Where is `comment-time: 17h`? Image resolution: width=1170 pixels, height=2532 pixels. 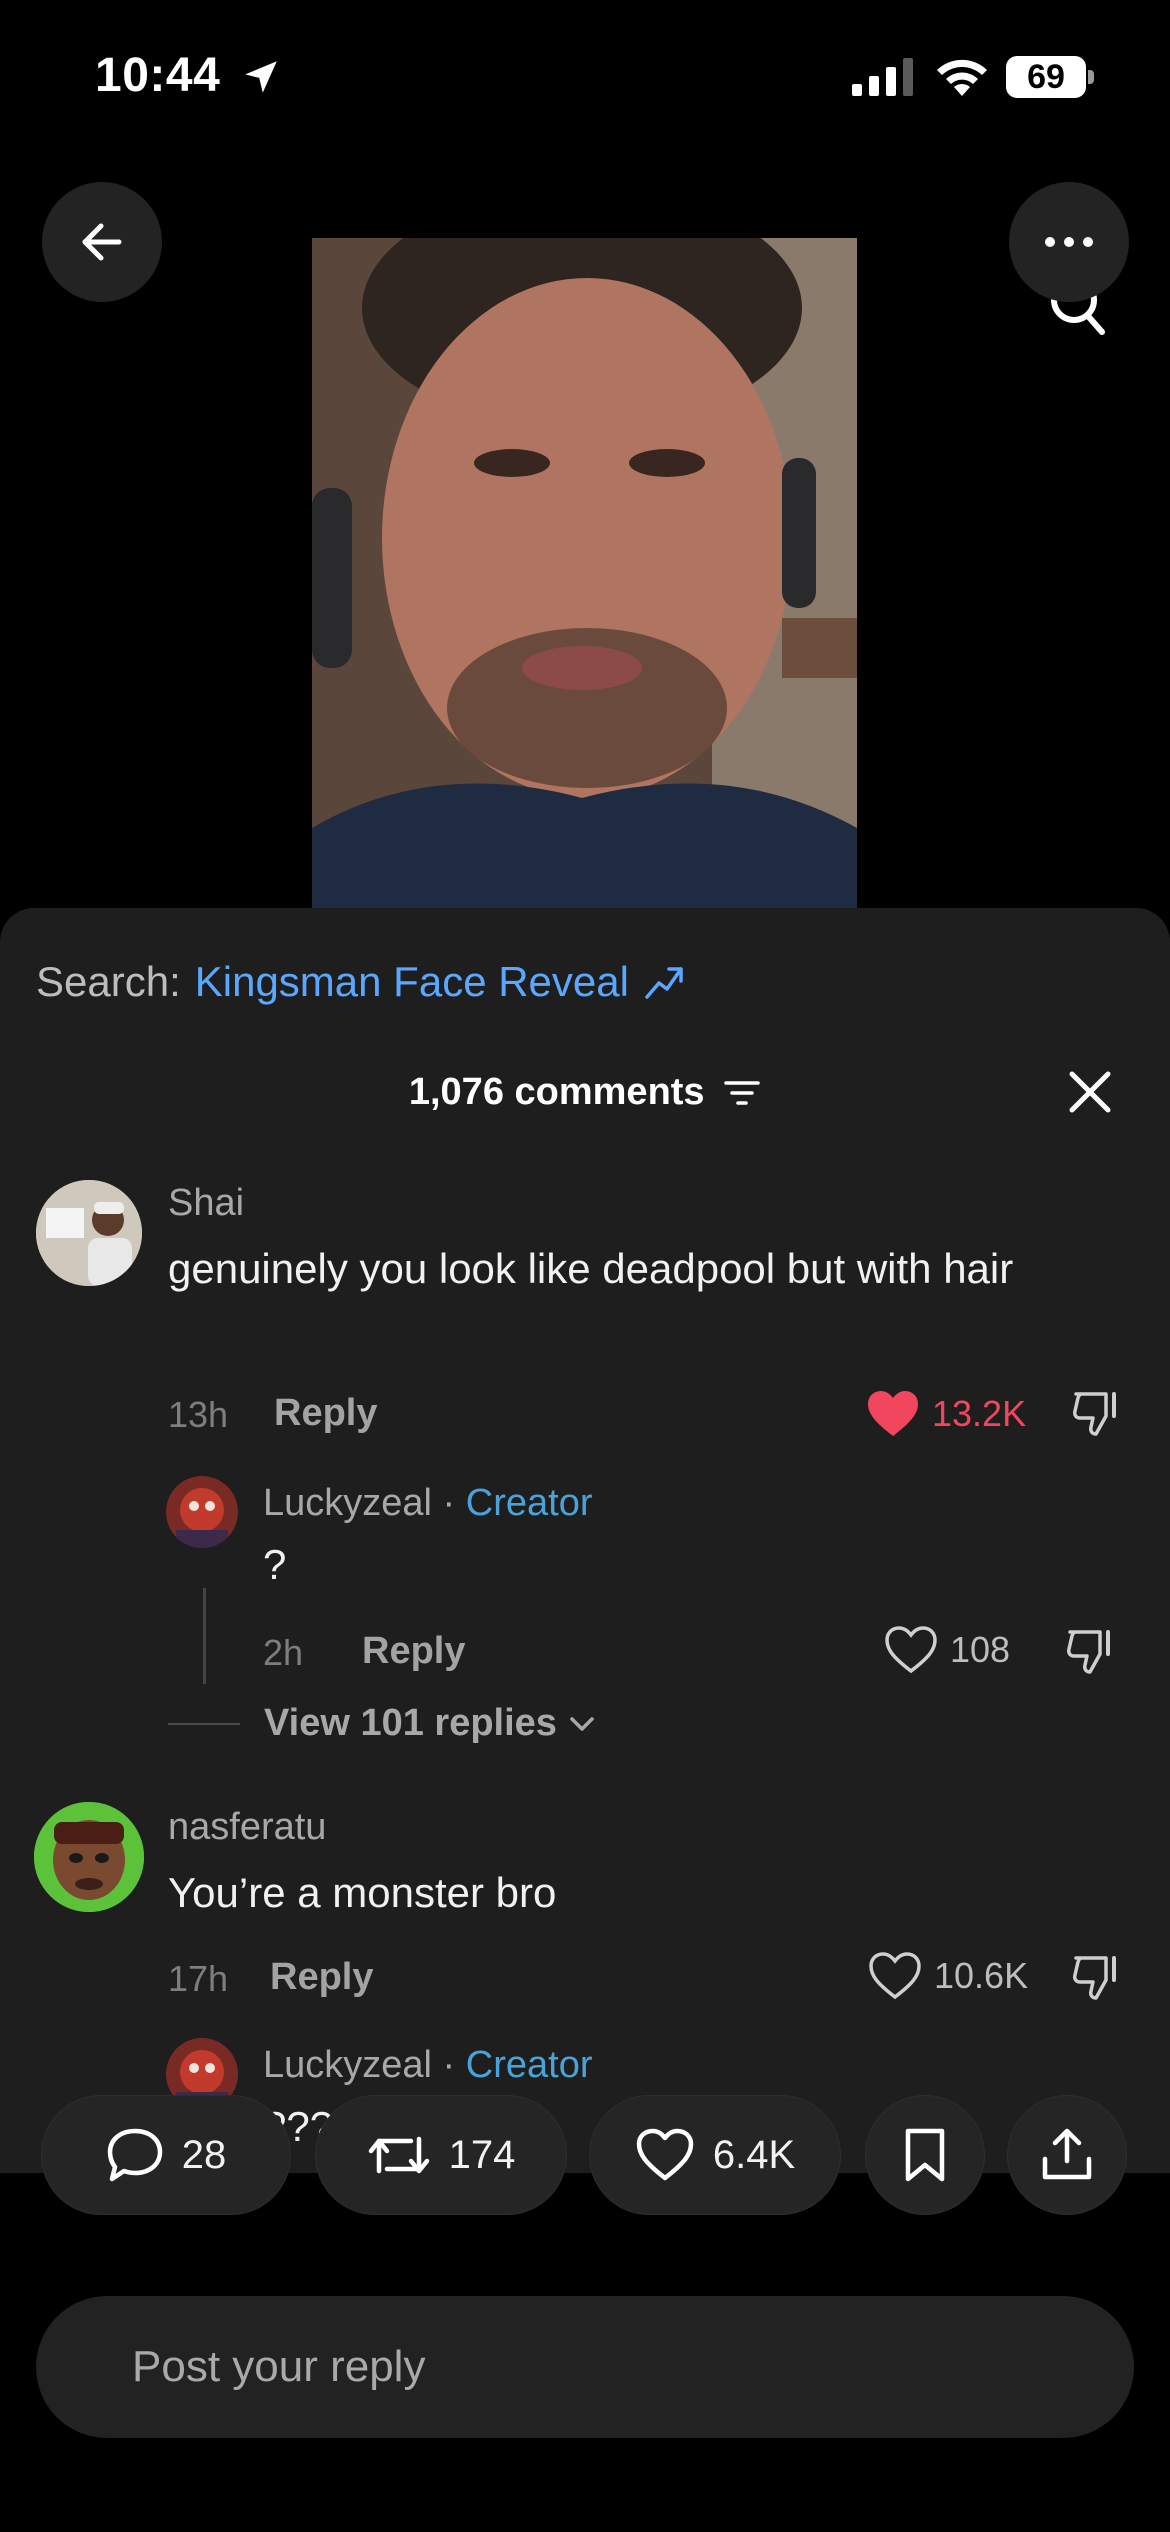 comment-time: 17h is located at coordinates (198, 1978).